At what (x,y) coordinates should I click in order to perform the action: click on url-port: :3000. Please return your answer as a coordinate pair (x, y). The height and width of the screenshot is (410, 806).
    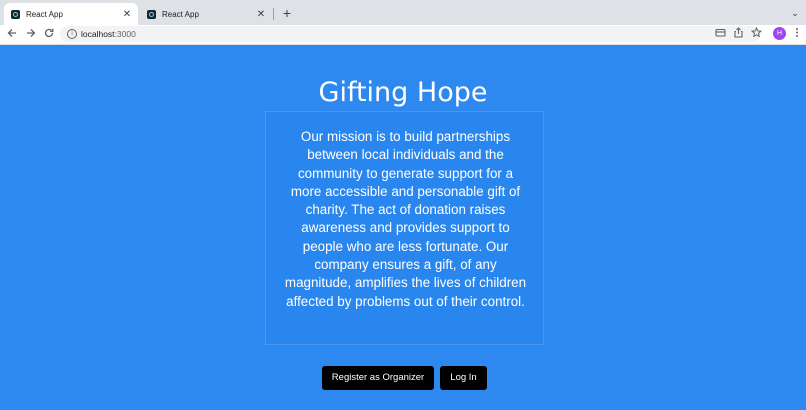
    Looking at the image, I should click on (125, 34).